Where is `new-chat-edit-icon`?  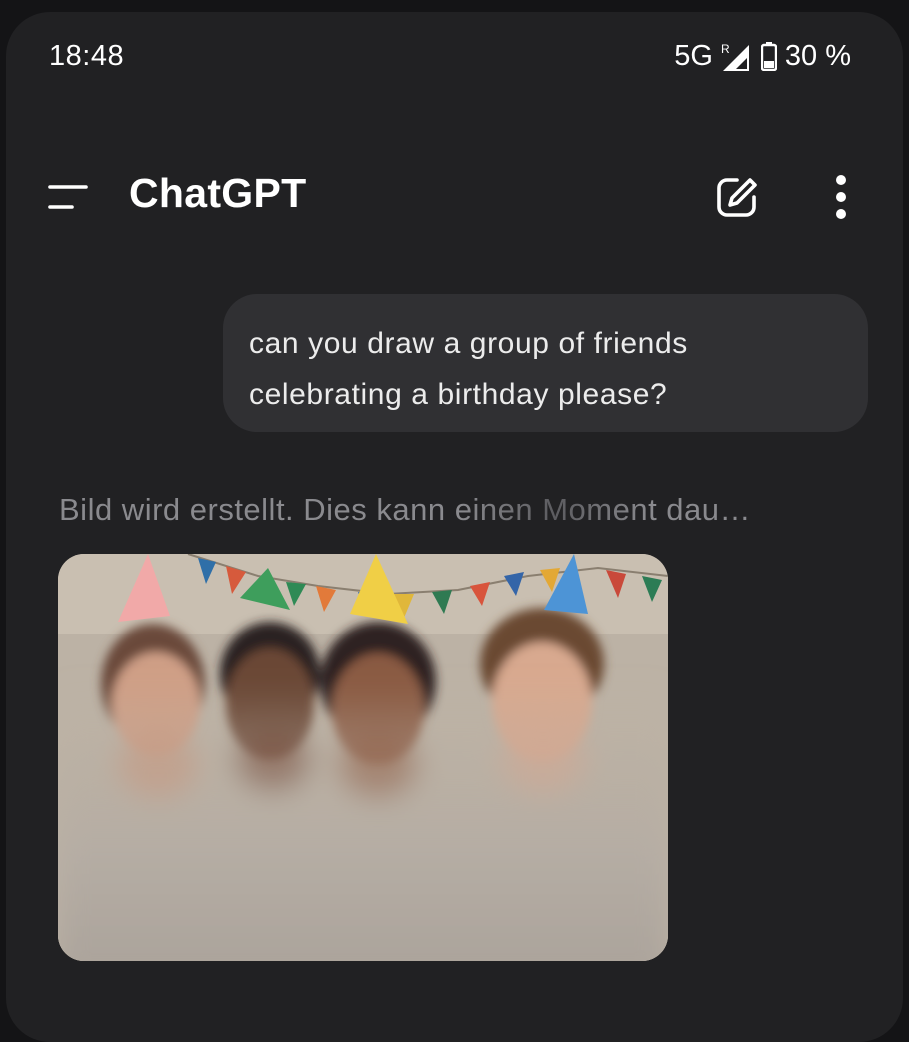
new-chat-edit-icon is located at coordinates (737, 197).